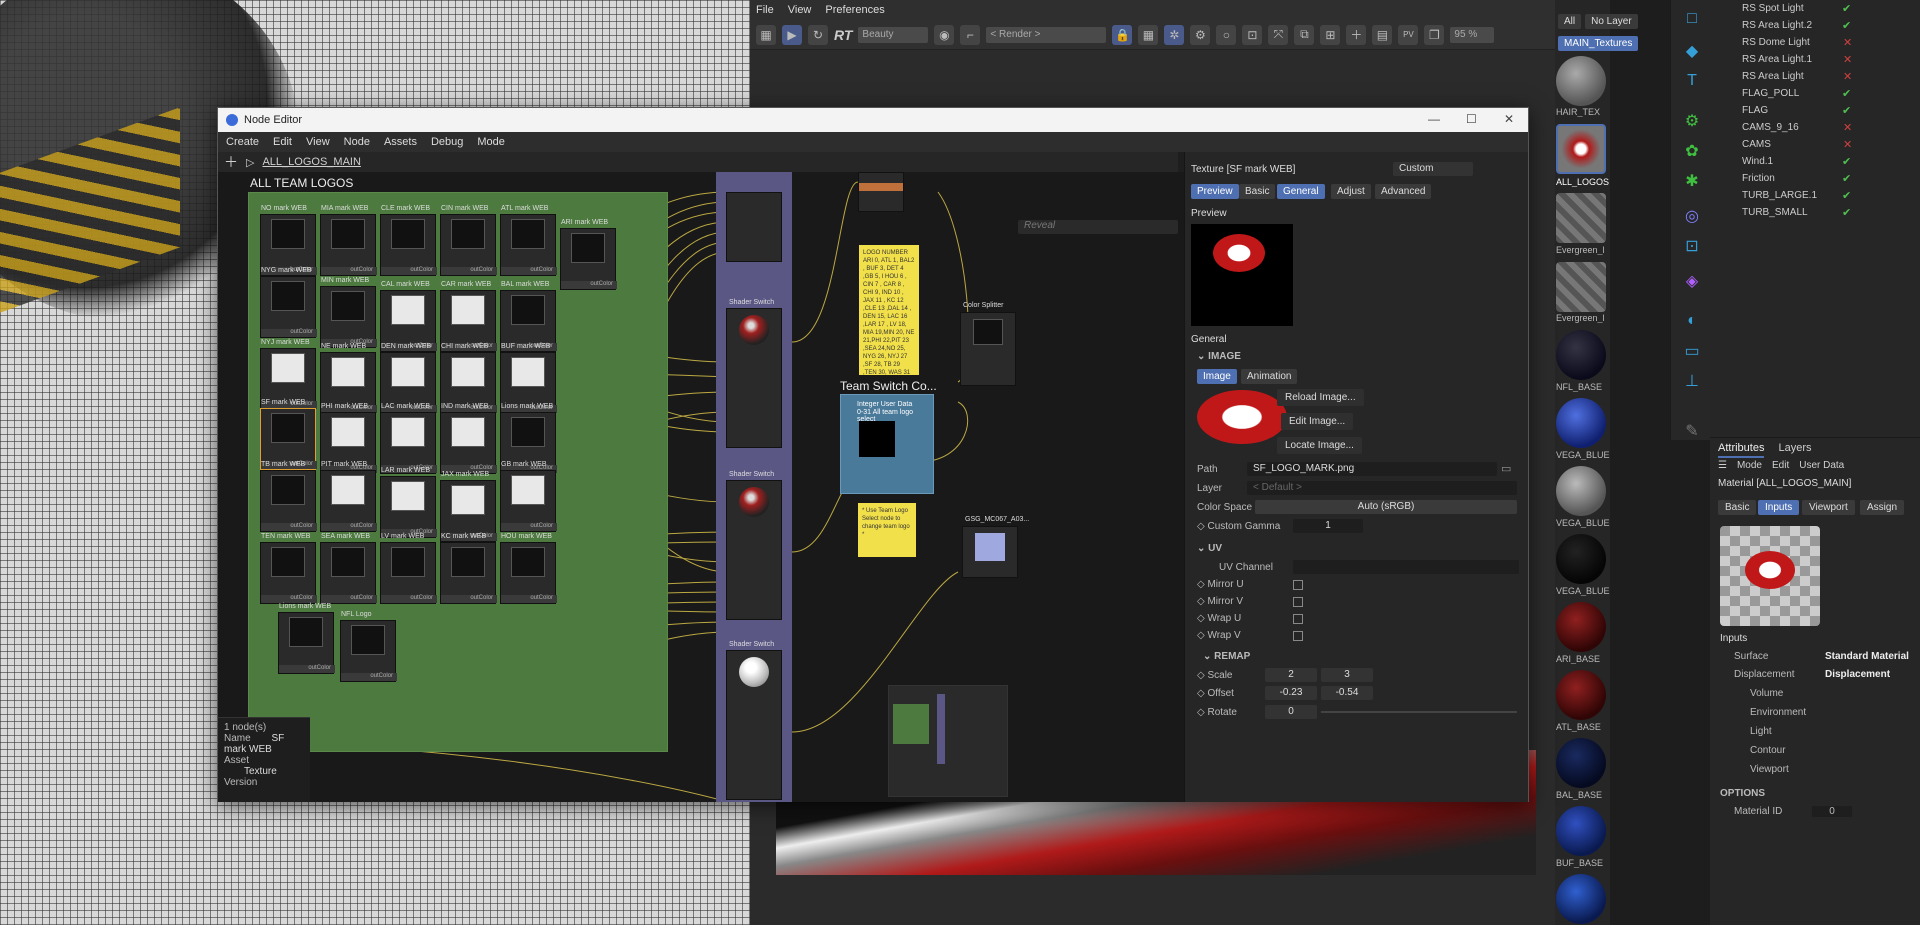 Image resolution: width=1920 pixels, height=925 pixels. Describe the element at coordinates (348, 240) in the screenshot. I see `texture-node: MIA mark WEB outColor` at that location.